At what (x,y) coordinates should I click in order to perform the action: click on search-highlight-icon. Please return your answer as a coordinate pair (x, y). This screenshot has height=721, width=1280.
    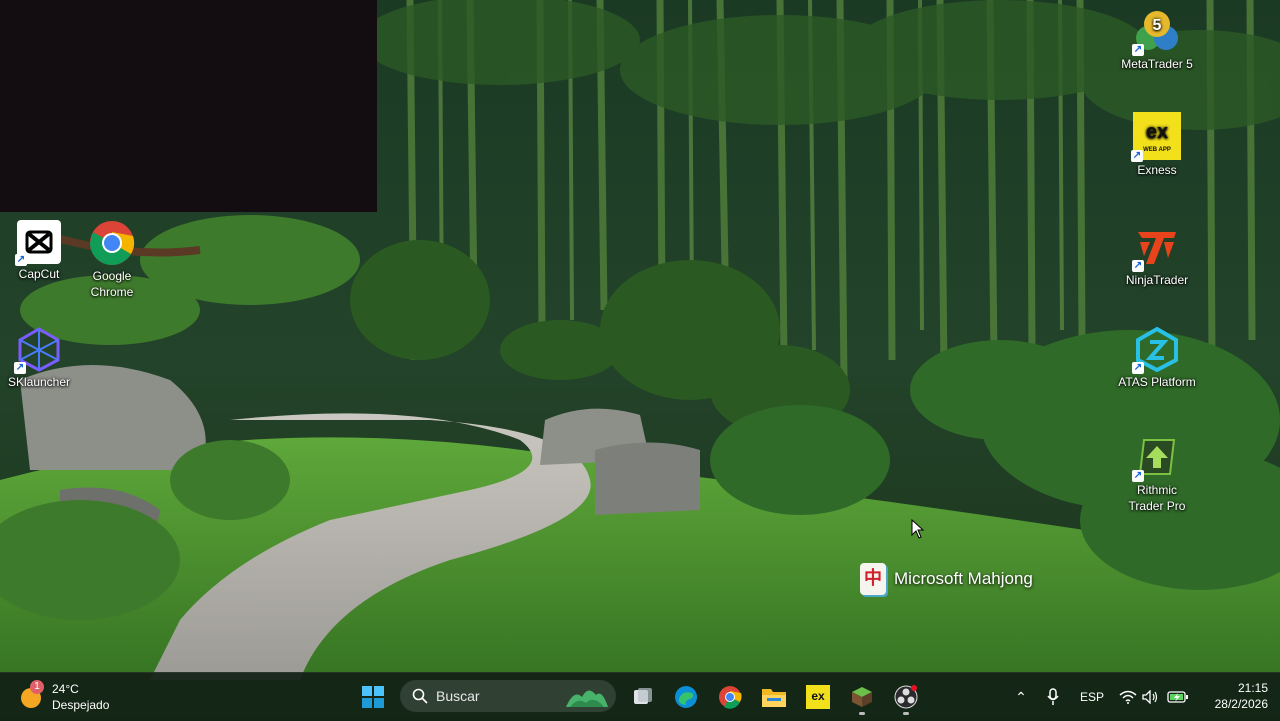
    Looking at the image, I should click on (587, 698).